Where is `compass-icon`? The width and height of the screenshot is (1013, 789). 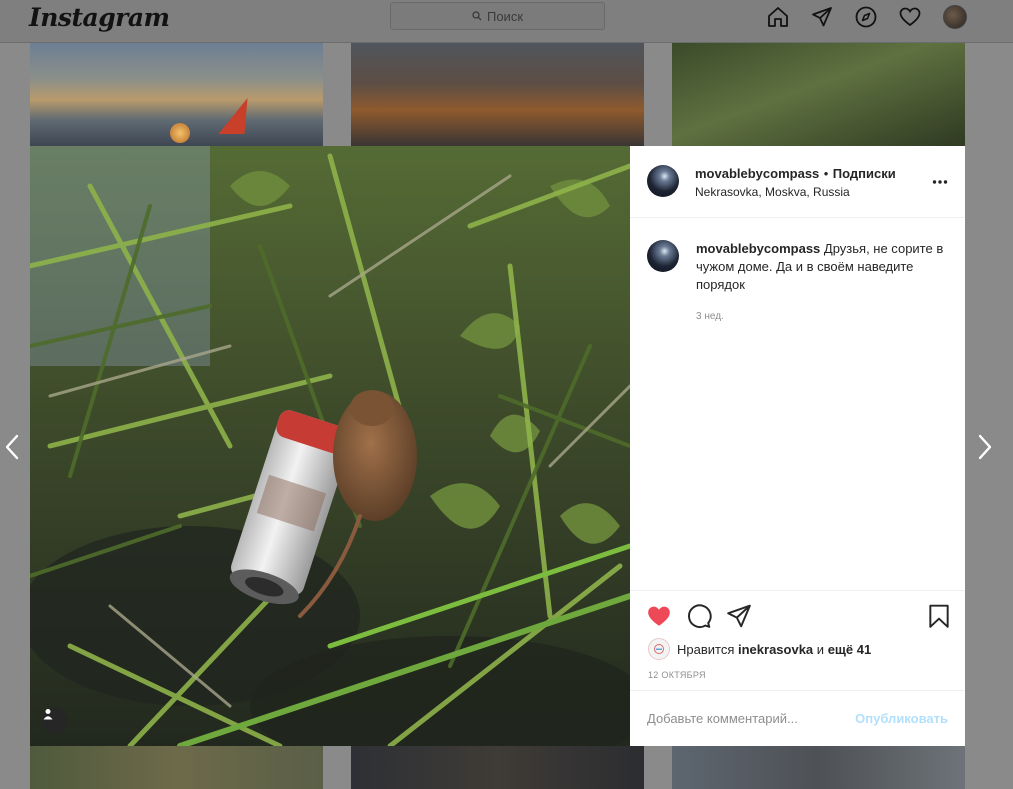
compass-icon is located at coordinates (866, 17).